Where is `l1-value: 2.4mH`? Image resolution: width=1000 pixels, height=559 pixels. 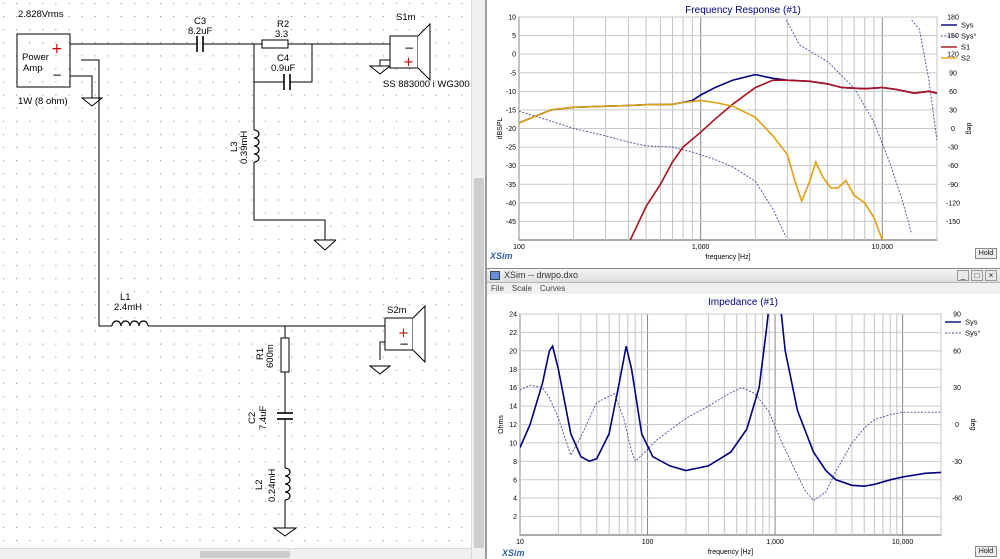
l1-value: 2.4mH is located at coordinates (128, 307).